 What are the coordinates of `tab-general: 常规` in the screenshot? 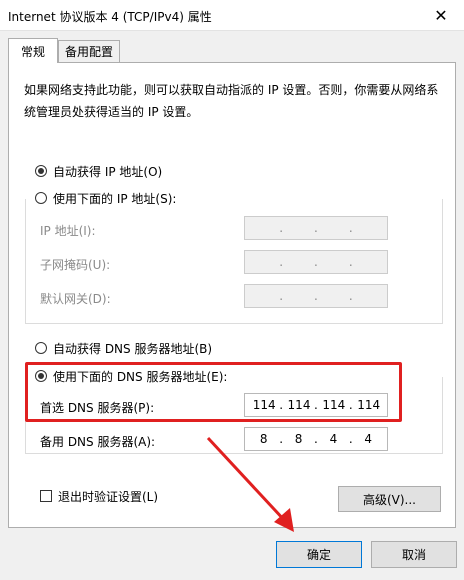 It's located at (33, 50).